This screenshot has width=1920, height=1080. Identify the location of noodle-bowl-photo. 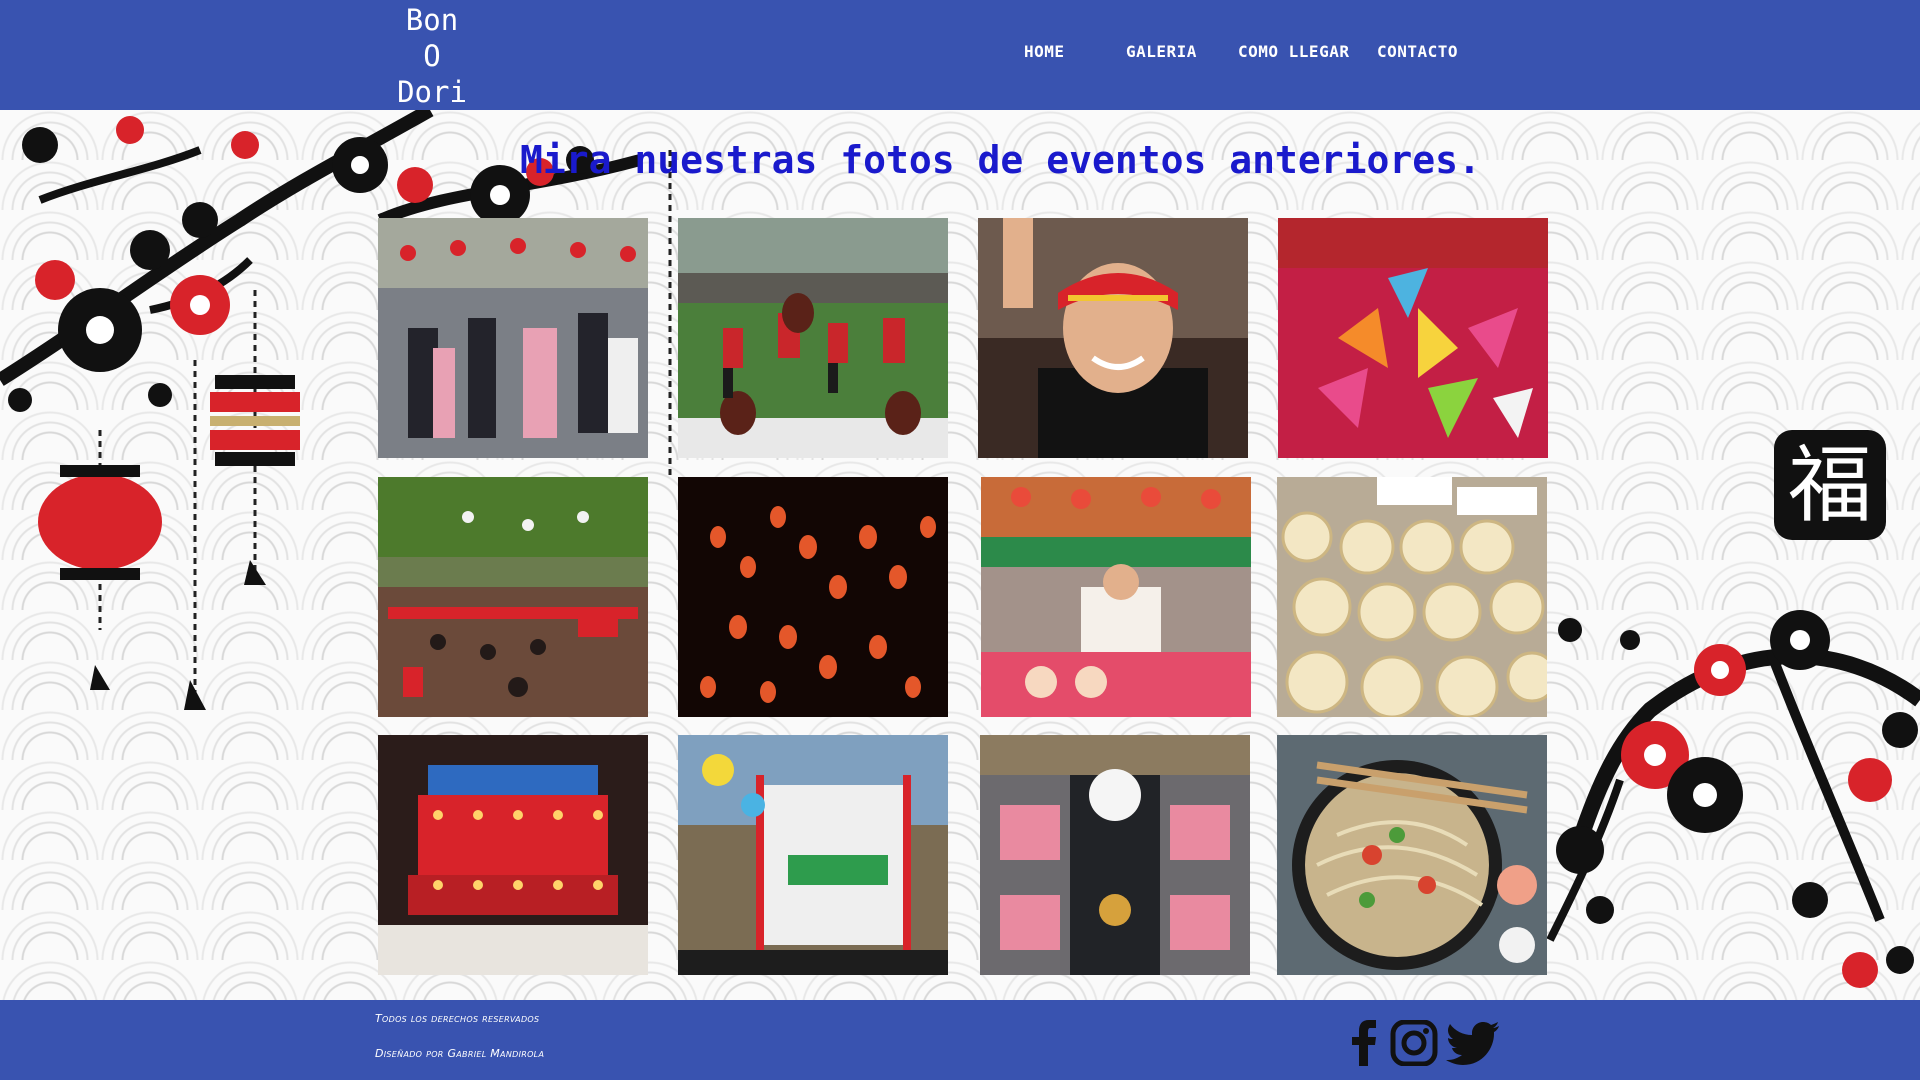
(1412, 855).